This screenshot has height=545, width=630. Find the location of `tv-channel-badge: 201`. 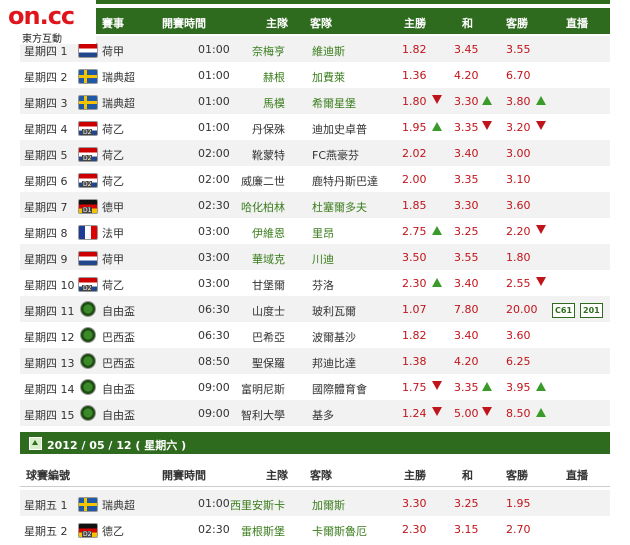

tv-channel-badge: 201 is located at coordinates (591, 310).